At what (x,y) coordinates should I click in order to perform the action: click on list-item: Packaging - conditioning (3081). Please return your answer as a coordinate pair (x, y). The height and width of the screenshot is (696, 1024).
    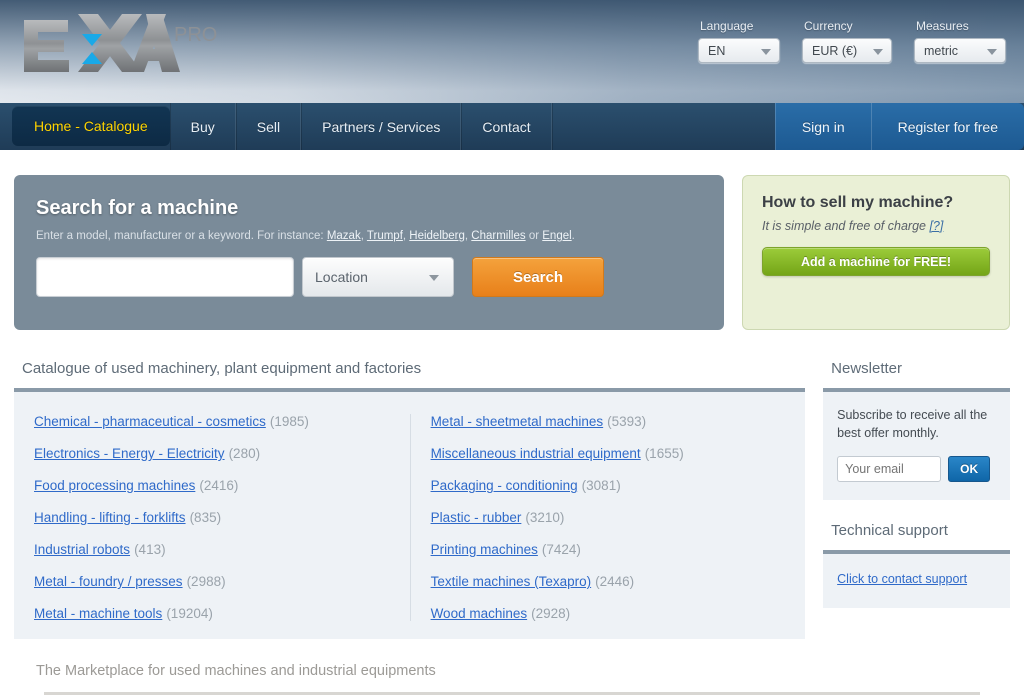
    Looking at the image, I should click on (608, 485).